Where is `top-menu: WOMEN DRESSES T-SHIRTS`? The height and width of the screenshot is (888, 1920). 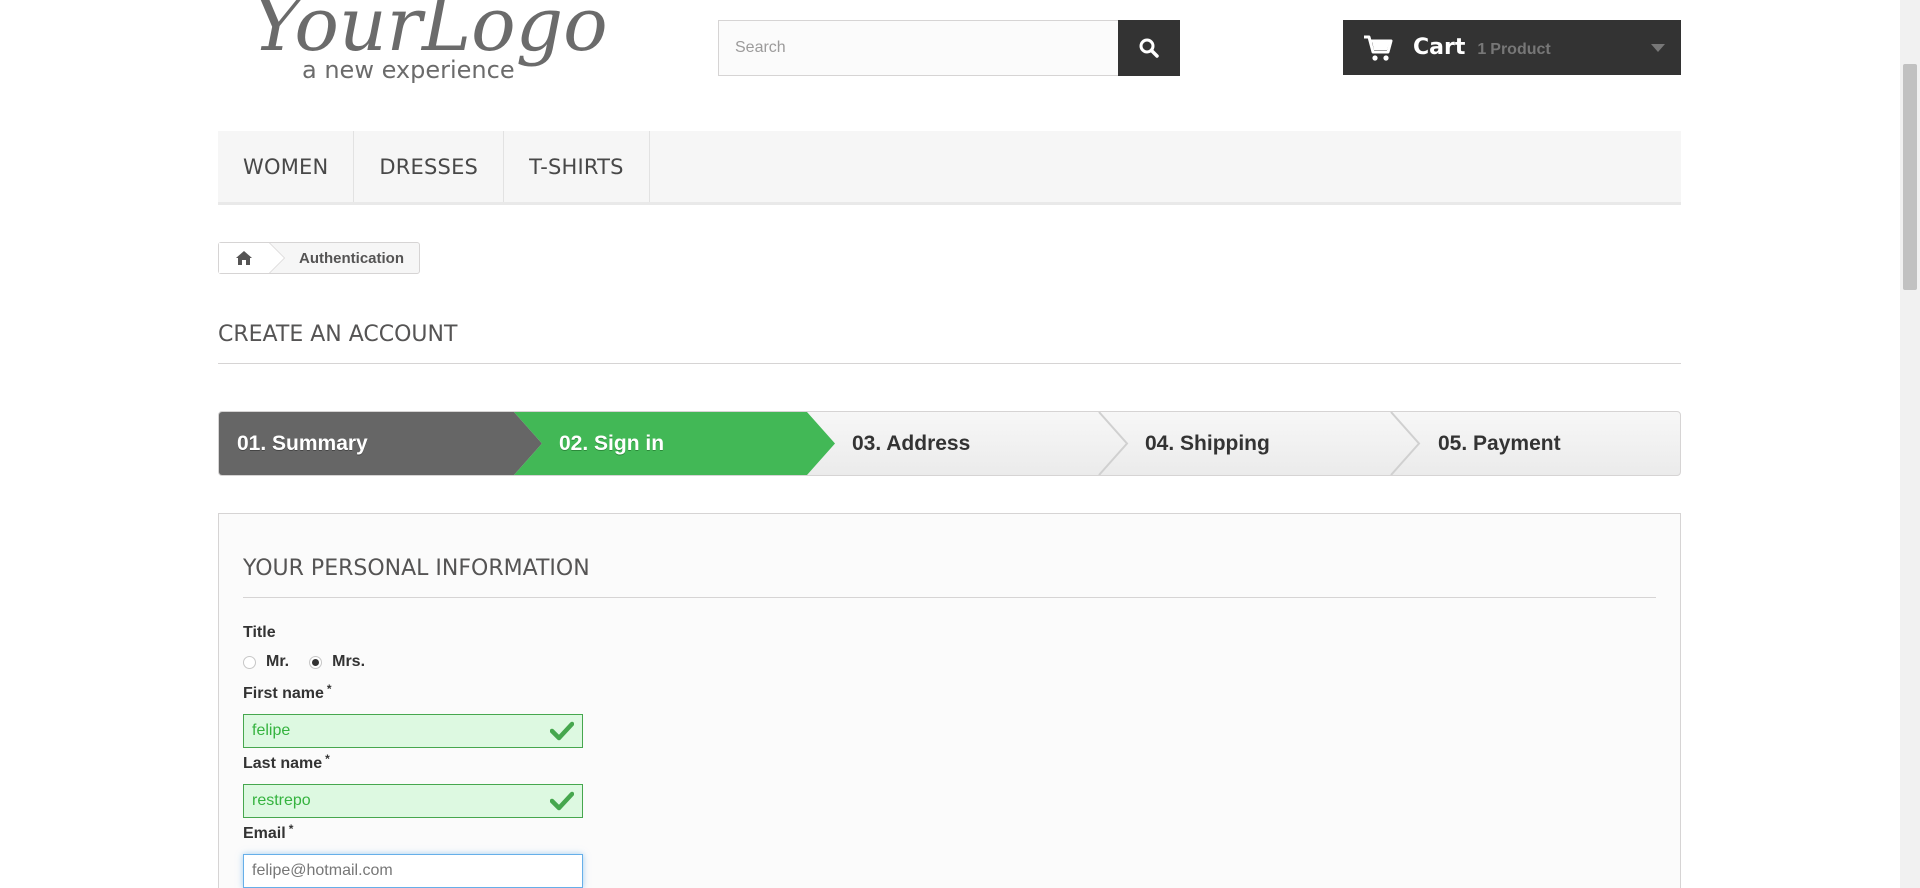
top-menu: WOMEN DRESSES T-SHIRTS is located at coordinates (949, 168).